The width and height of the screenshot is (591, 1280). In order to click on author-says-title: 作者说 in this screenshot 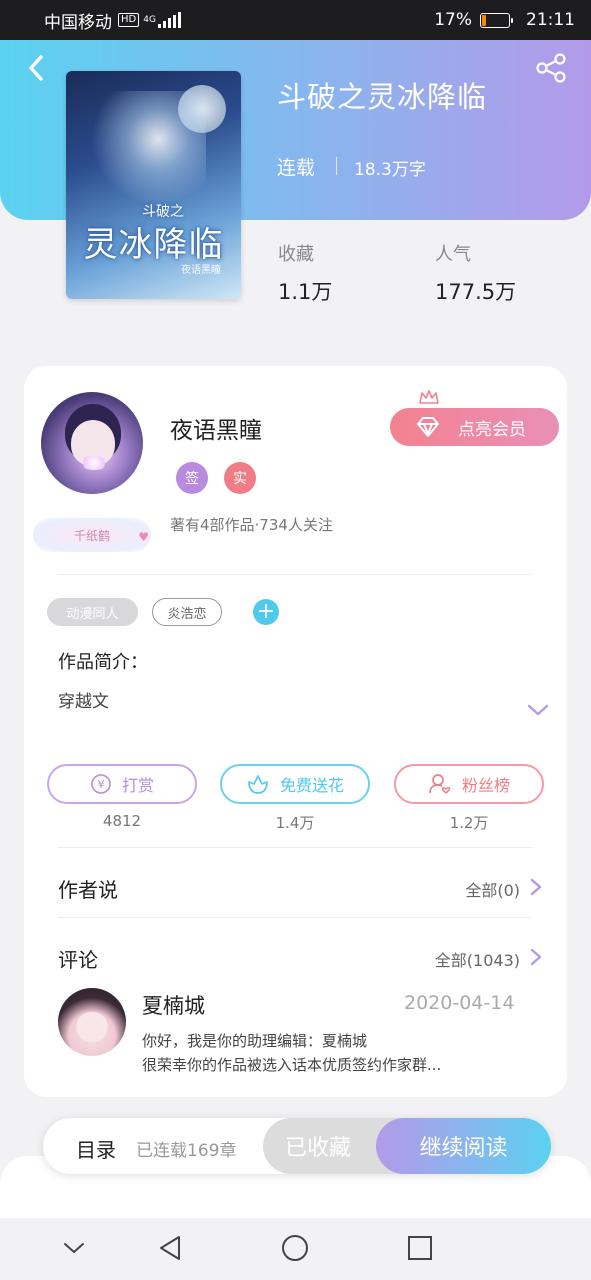, I will do `click(88, 890)`.